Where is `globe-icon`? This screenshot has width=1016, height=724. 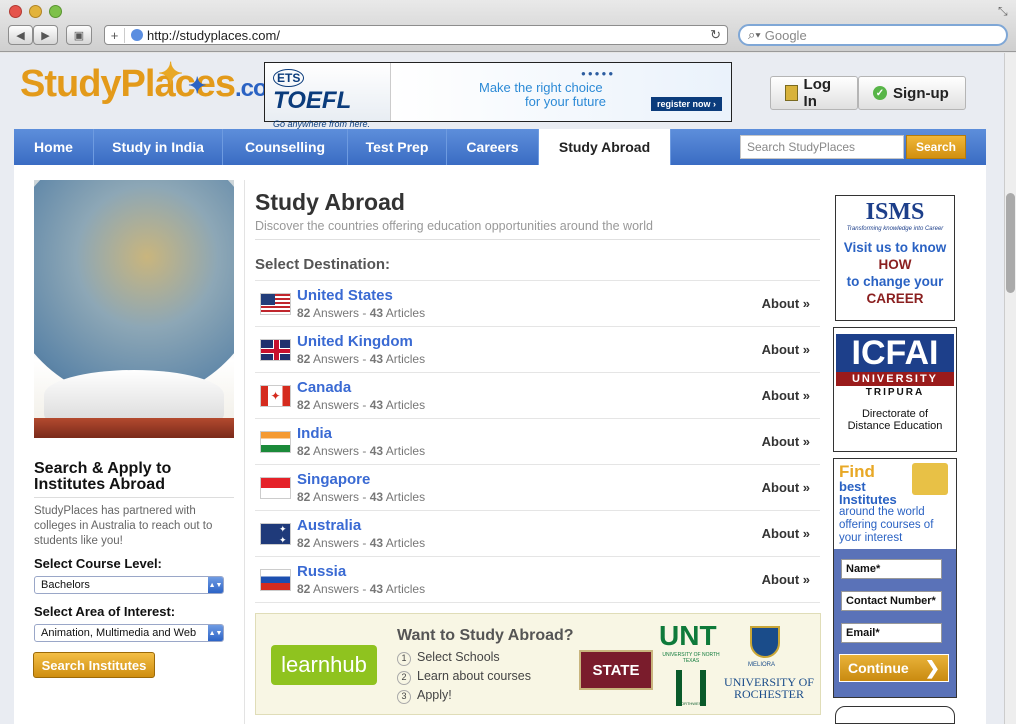
globe-icon is located at coordinates (137, 35).